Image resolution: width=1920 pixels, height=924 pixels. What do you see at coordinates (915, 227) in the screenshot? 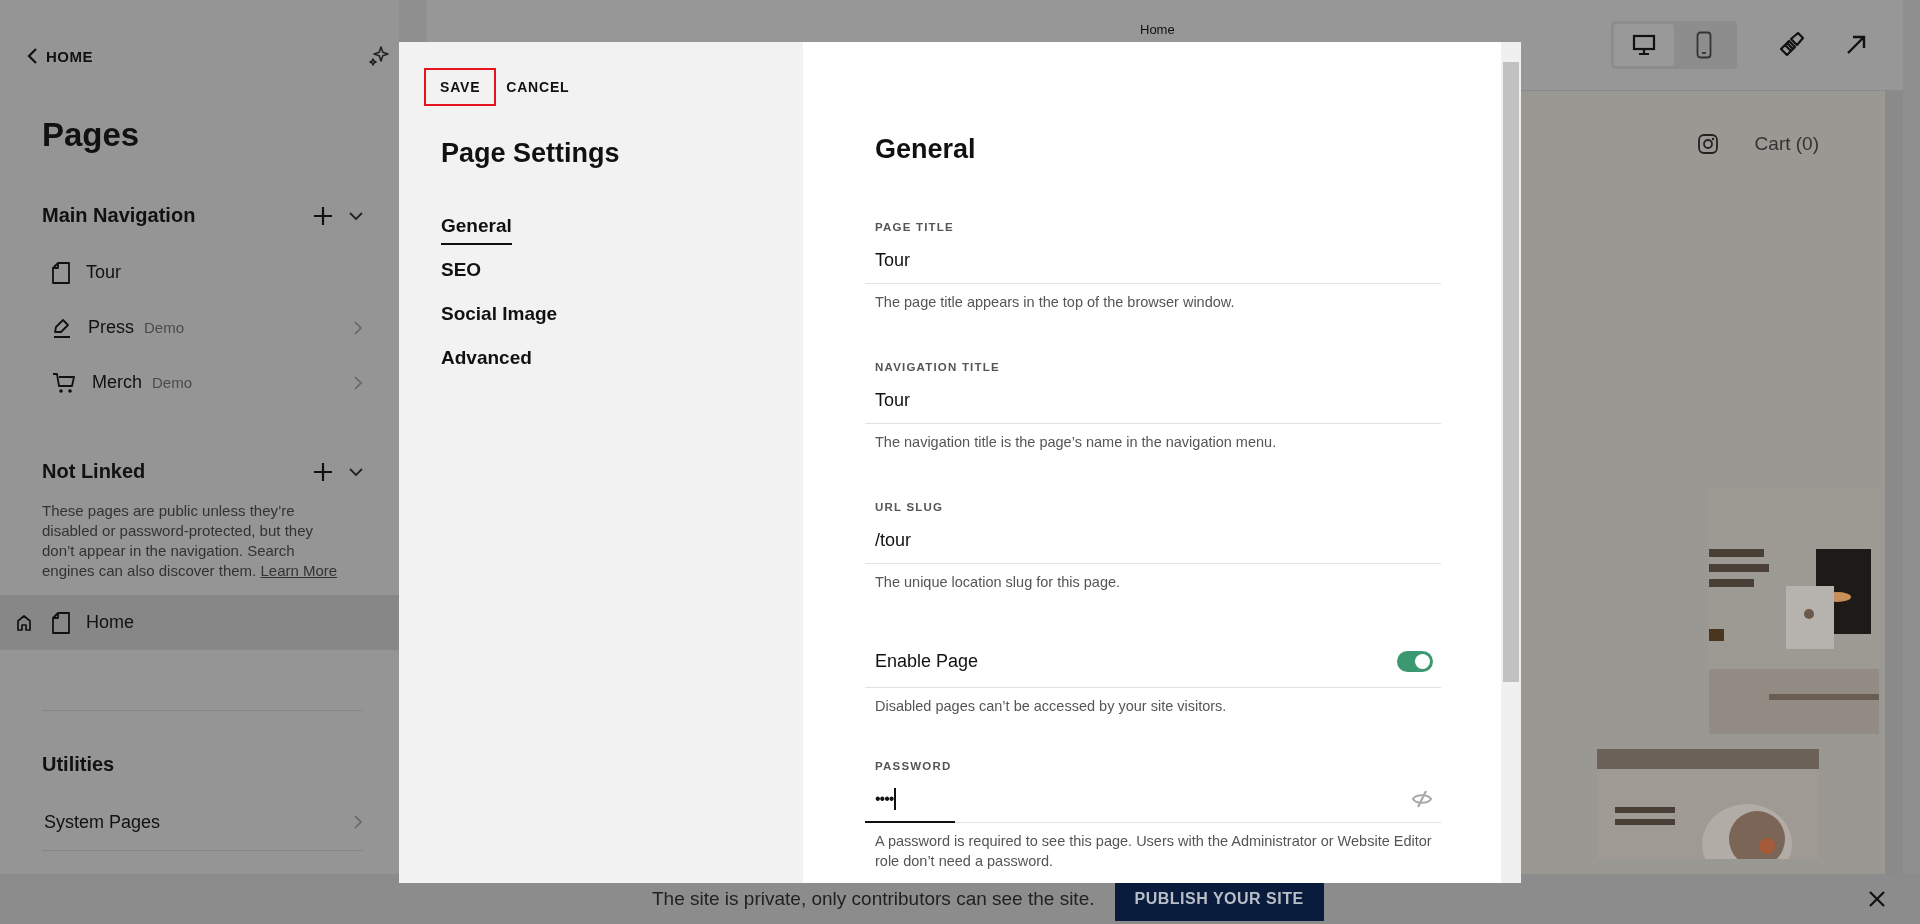
I see `field-label: PAGE TITLE` at bounding box center [915, 227].